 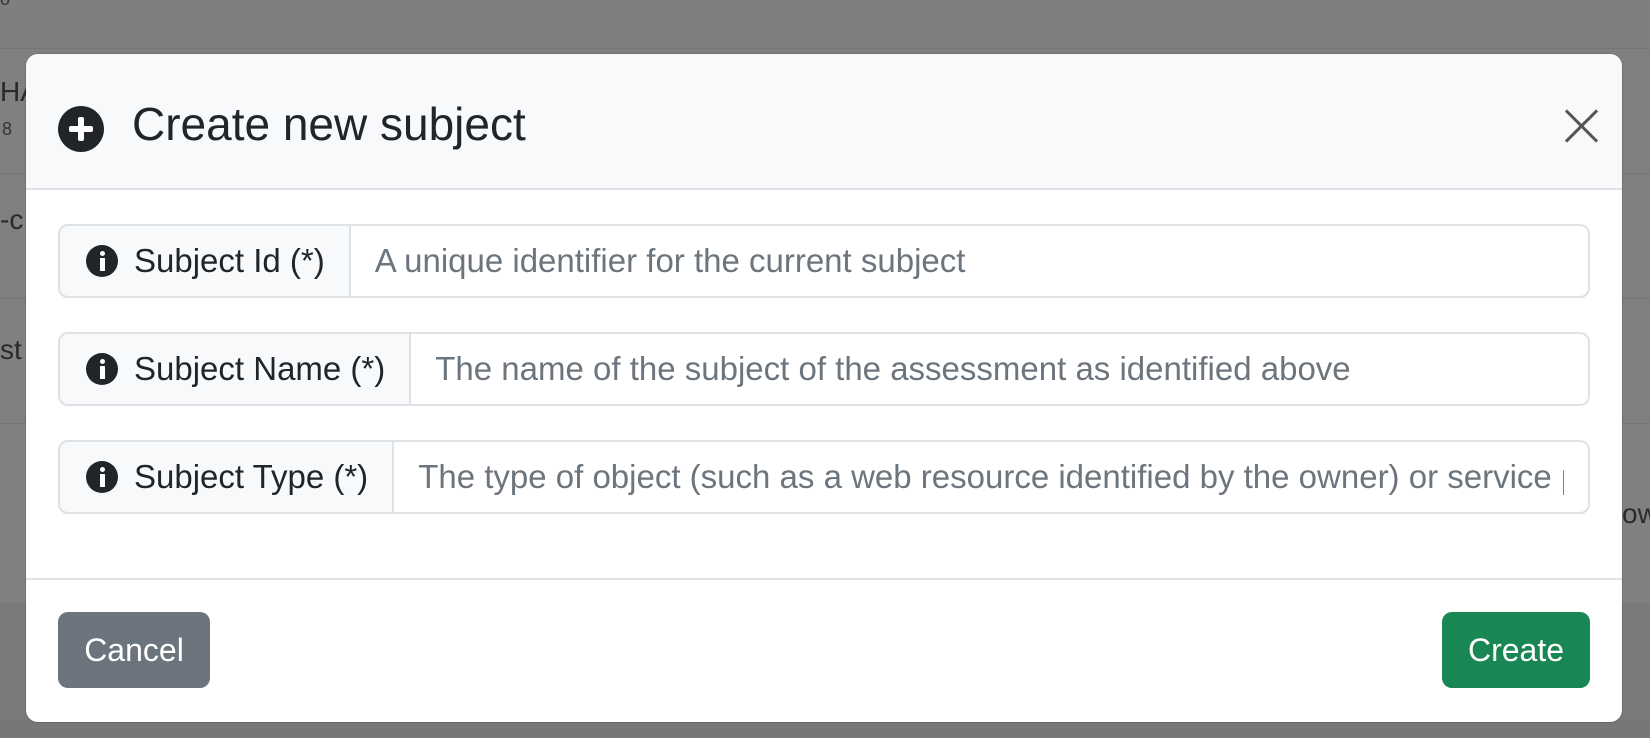 What do you see at coordinates (825, 729) in the screenshot?
I see `background-bottom-strip` at bounding box center [825, 729].